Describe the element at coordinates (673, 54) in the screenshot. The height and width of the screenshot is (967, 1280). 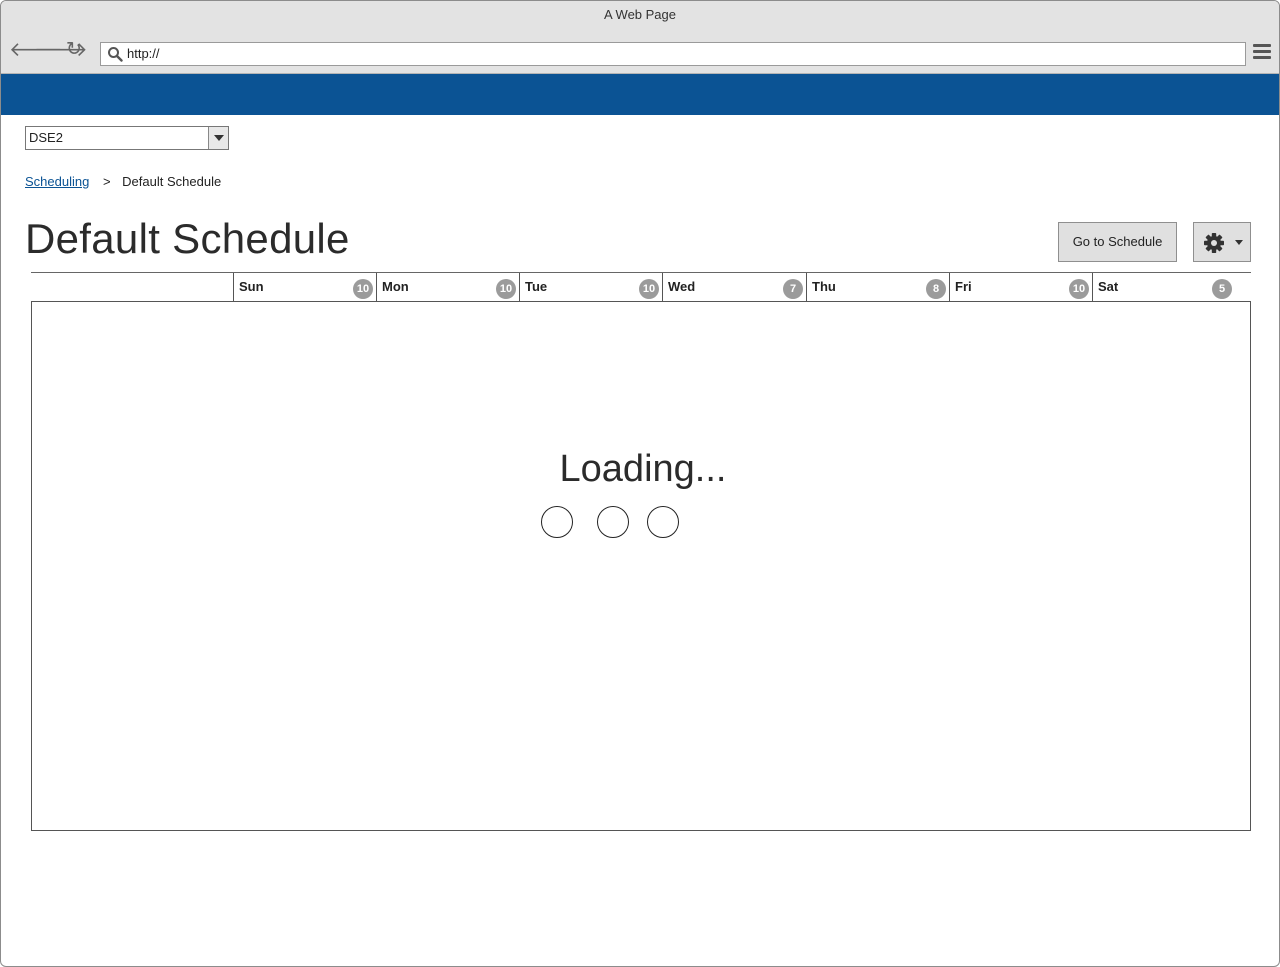
I see `address-bar: http://` at that location.